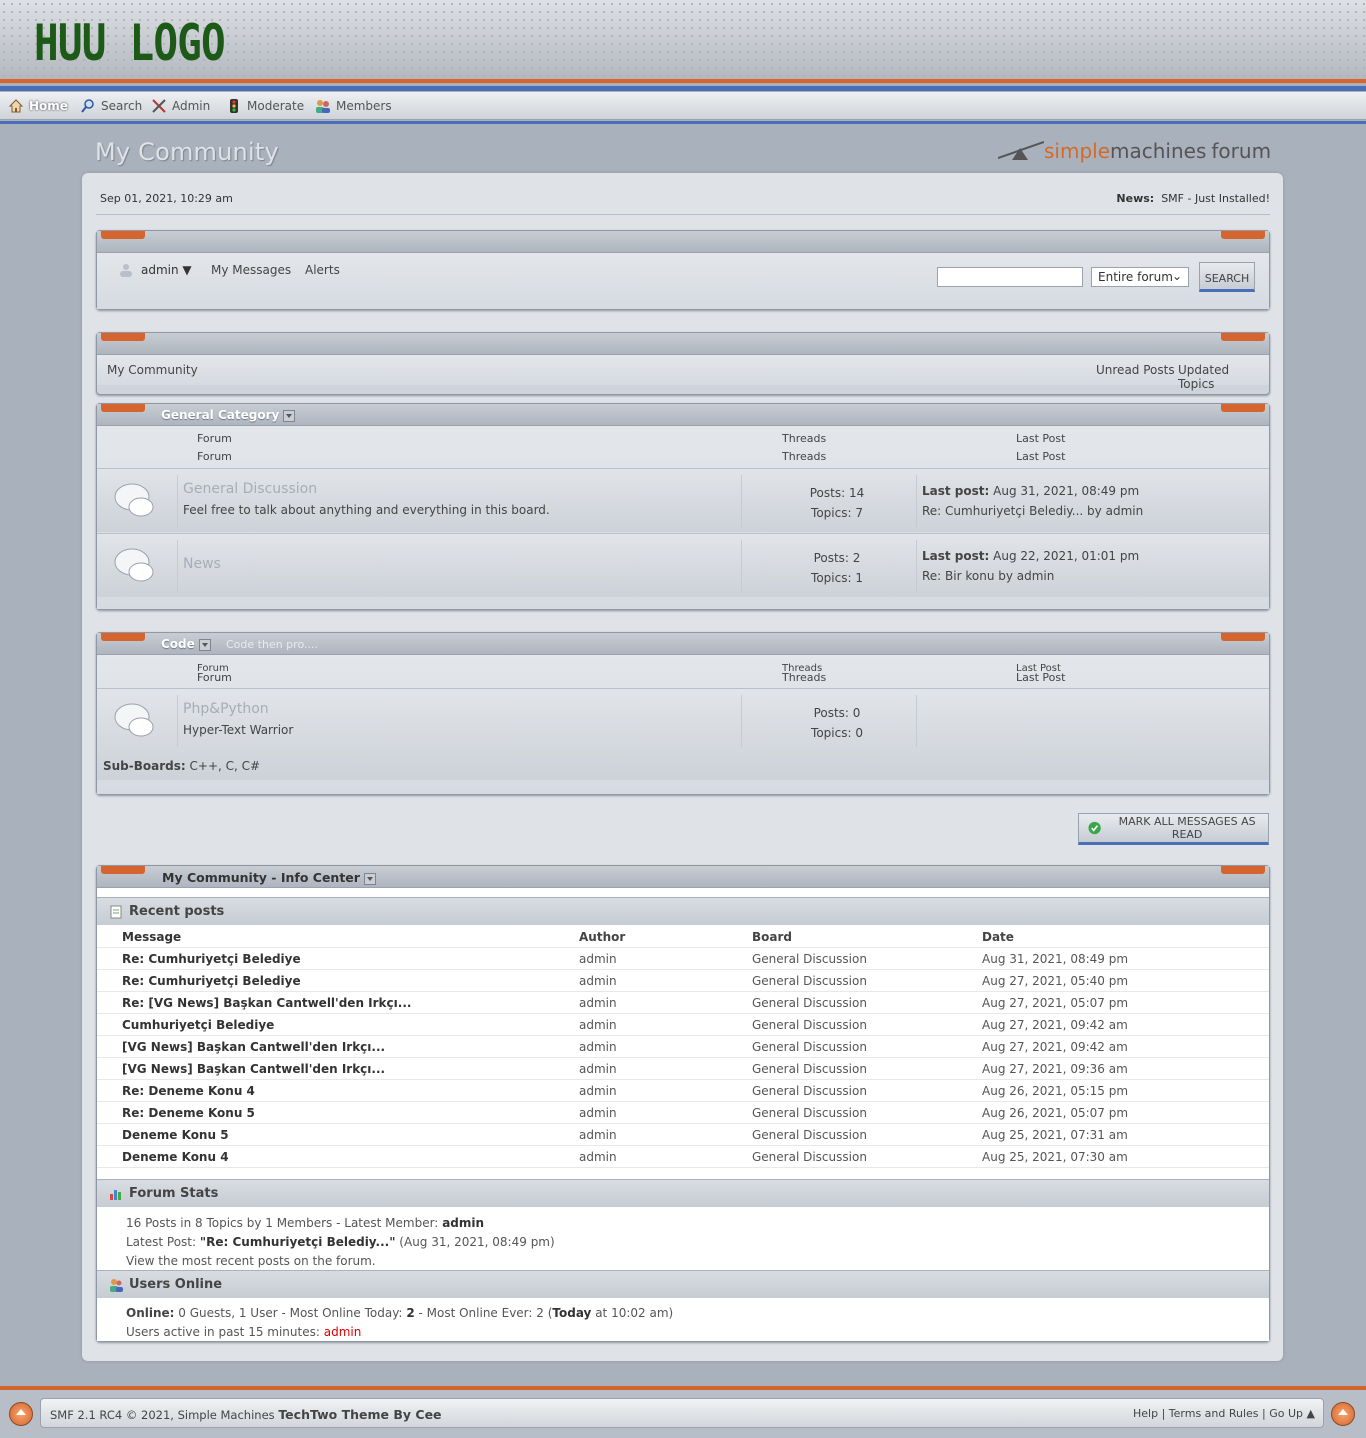 The image size is (1366, 1438). I want to click on post-link: Cumhuriyetçi Belediye, so click(198, 1025).